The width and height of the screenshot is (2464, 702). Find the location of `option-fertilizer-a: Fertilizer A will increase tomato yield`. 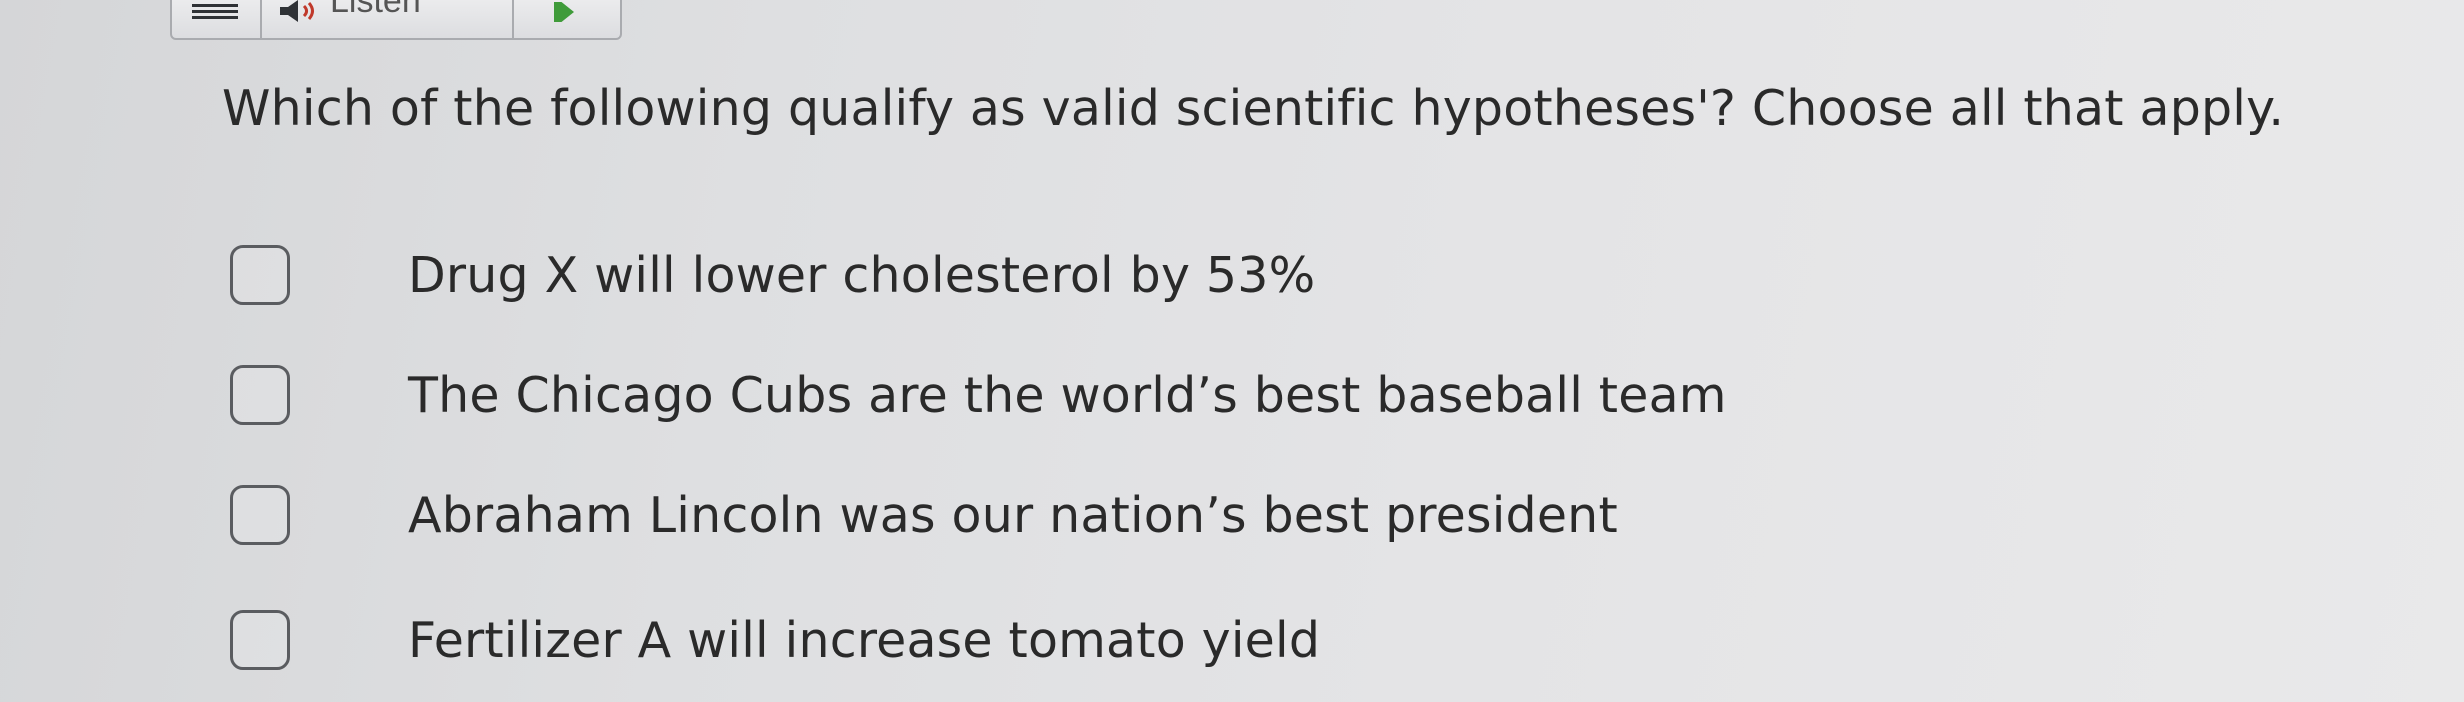

option-fertilizer-a: Fertilizer A will increase tomato yield is located at coordinates (775, 640).